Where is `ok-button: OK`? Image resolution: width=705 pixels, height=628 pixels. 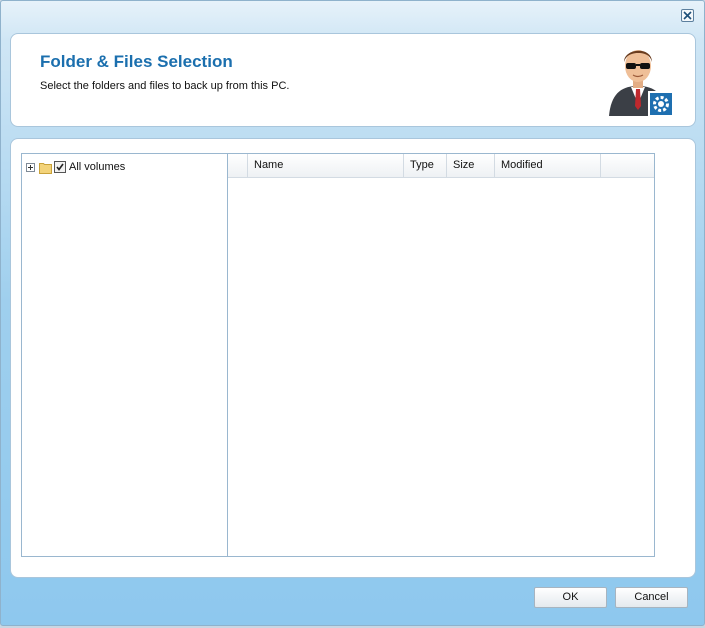
ok-button: OK is located at coordinates (570, 597).